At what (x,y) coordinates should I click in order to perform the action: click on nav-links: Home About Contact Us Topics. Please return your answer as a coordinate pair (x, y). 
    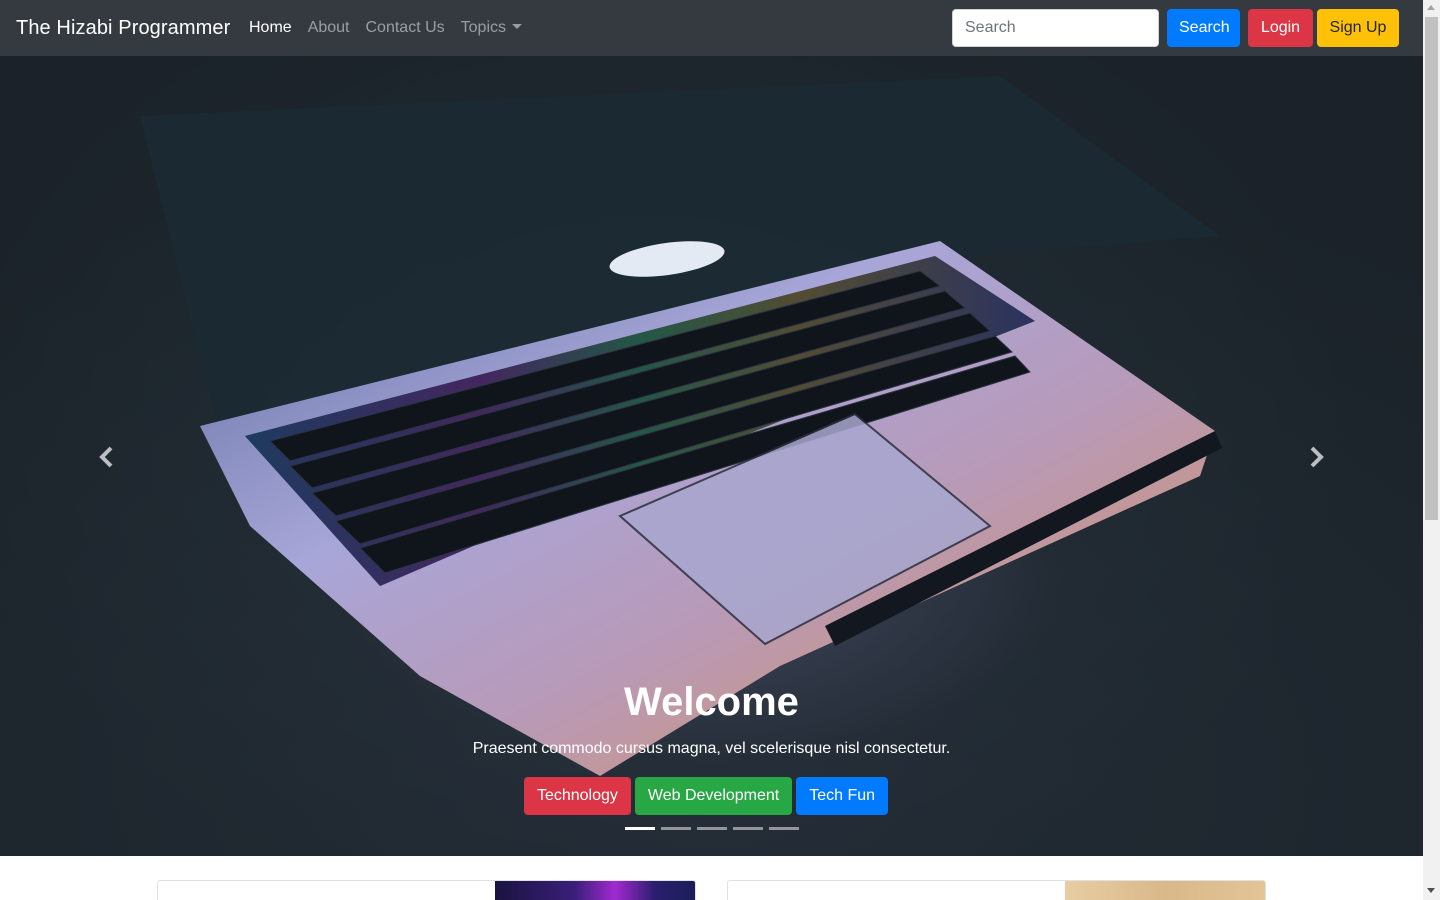
    Looking at the image, I should click on (393, 28).